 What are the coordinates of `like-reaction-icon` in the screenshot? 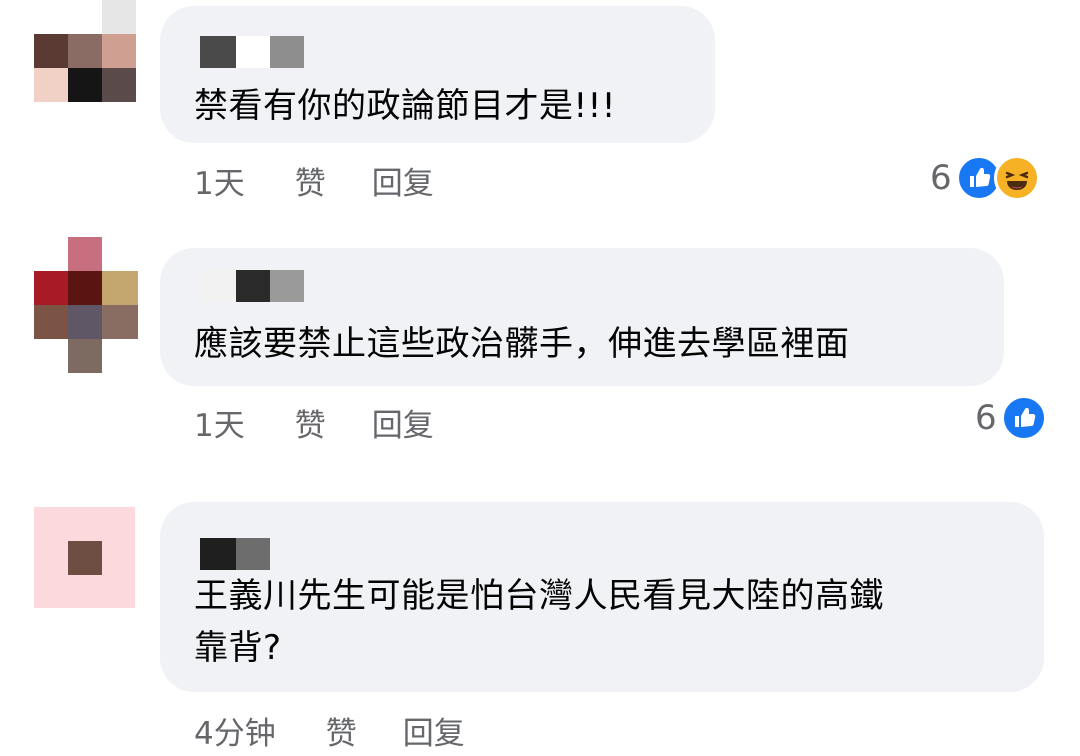 It's located at (1023, 418).